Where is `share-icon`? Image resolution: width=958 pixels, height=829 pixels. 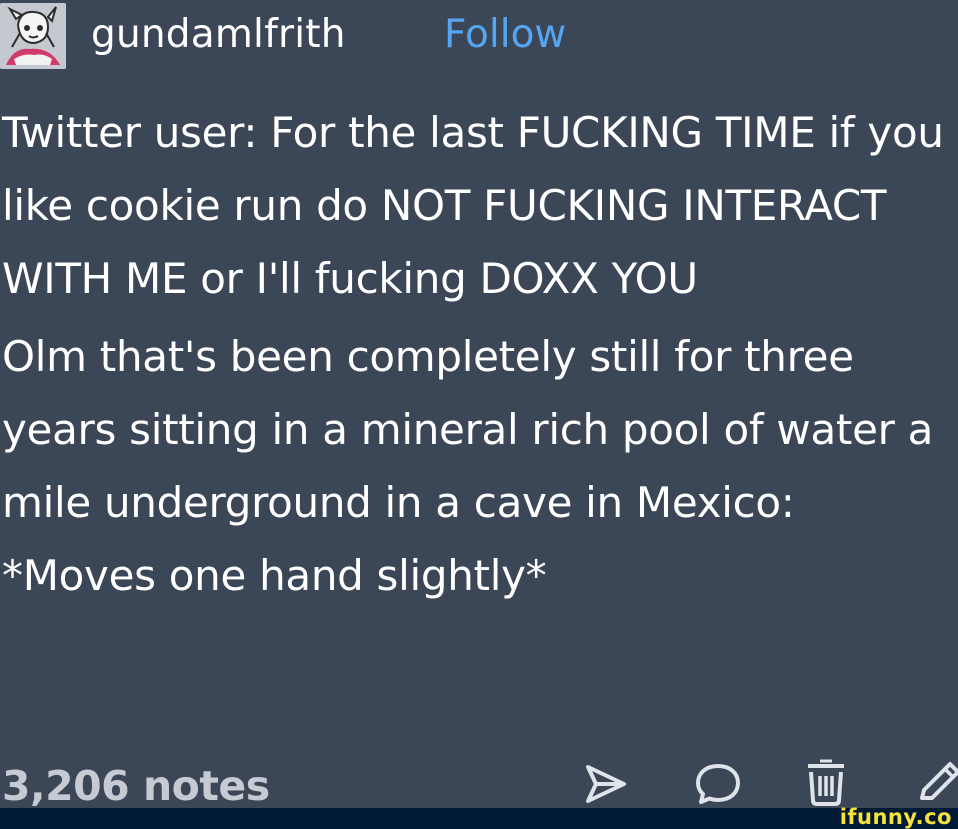
share-icon is located at coordinates (606, 783).